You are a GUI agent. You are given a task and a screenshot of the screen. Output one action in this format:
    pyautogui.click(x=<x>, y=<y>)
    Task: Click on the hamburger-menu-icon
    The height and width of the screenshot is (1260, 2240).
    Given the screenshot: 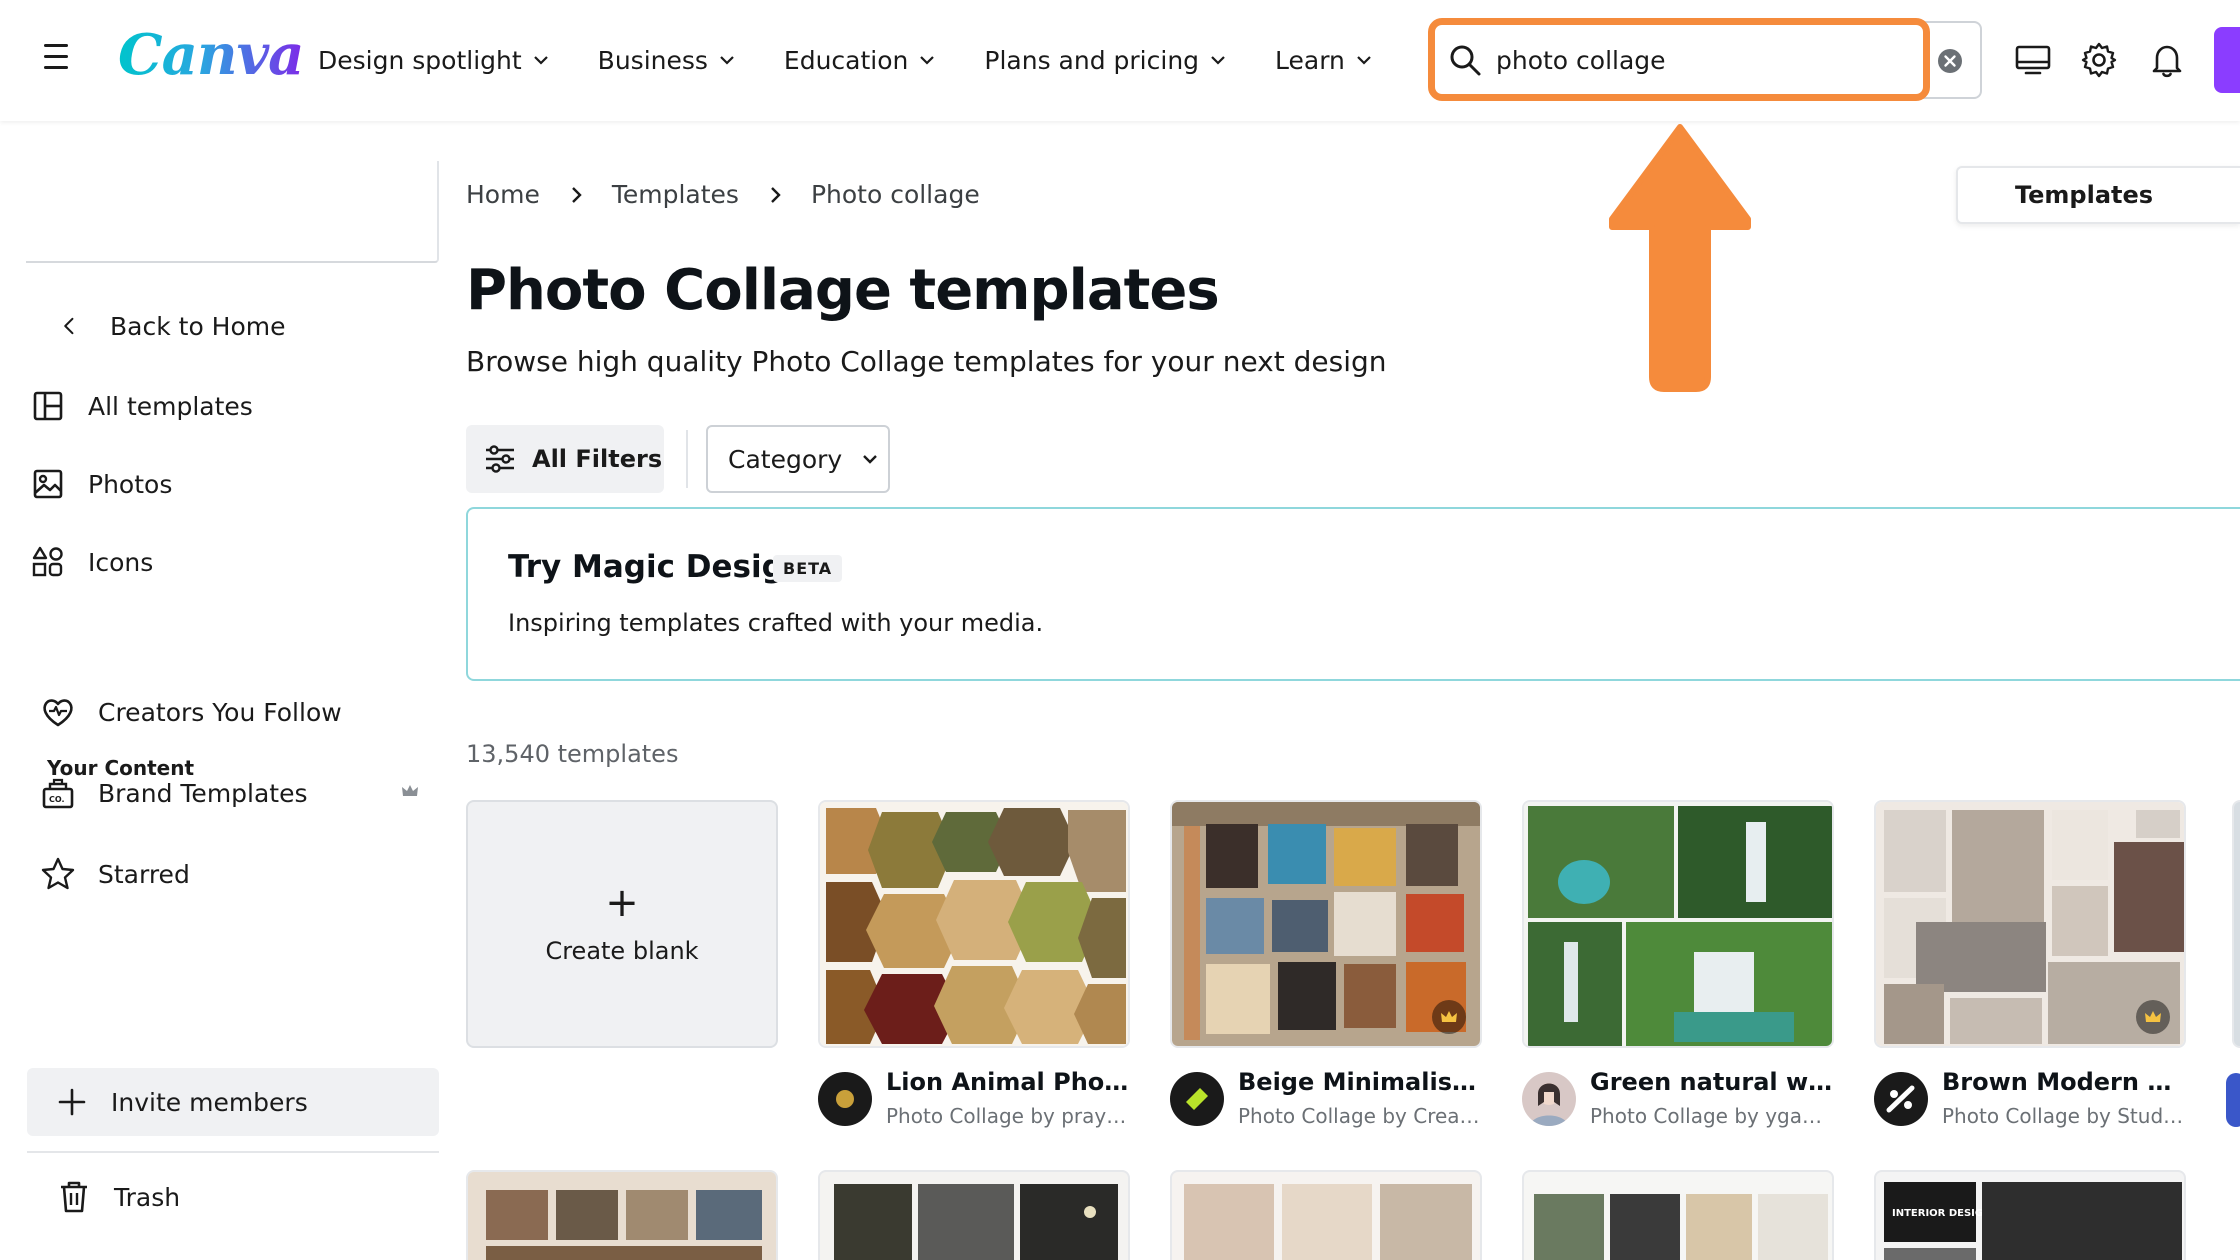 What is the action you would take?
    pyautogui.click(x=60, y=60)
    